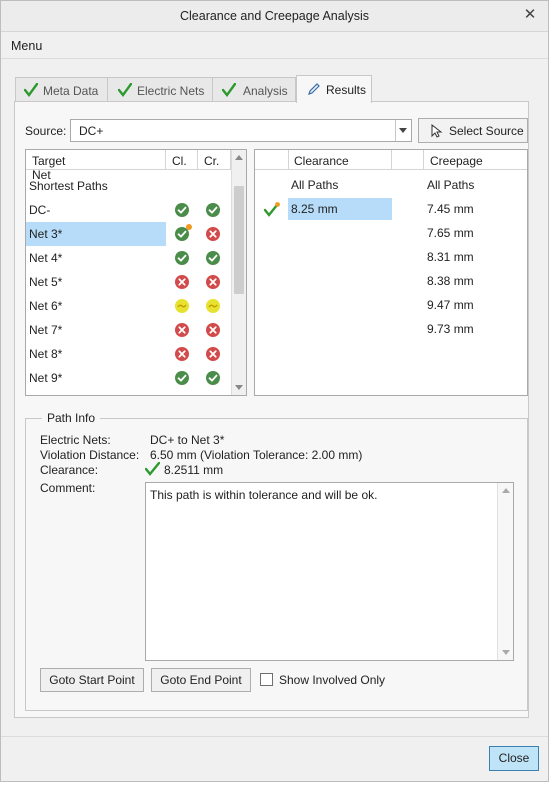 This screenshot has width=549, height=799. I want to click on tab-electric-nets: Electric Nets, so click(160, 89).